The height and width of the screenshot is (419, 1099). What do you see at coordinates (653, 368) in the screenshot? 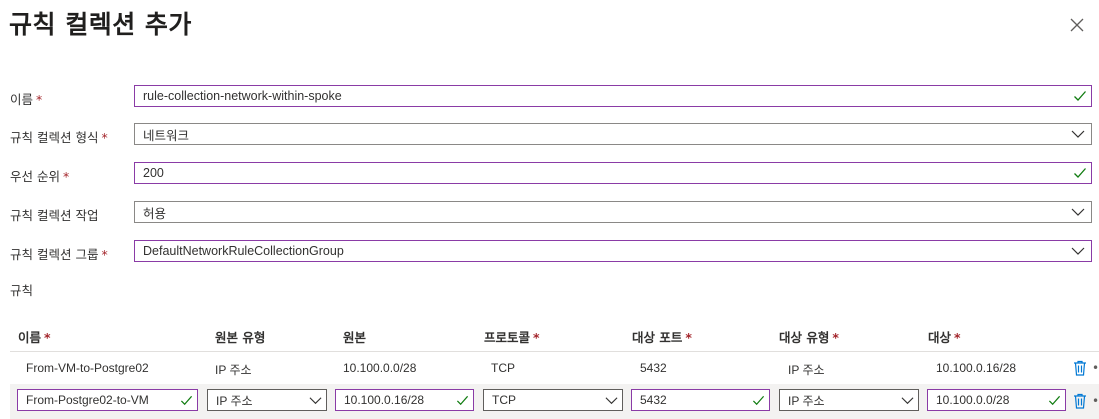
I see `rule-dest-port: 5432` at bounding box center [653, 368].